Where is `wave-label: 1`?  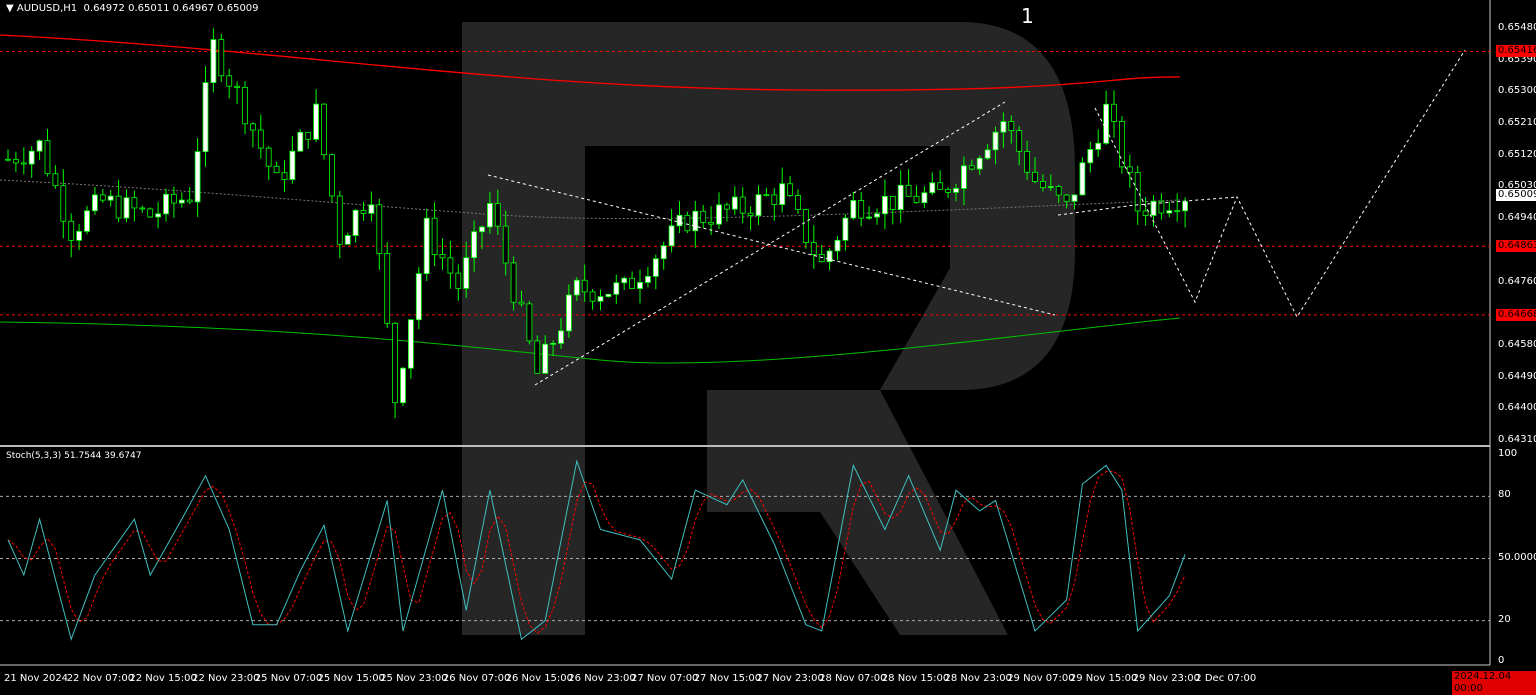 wave-label: 1 is located at coordinates (1027, 16).